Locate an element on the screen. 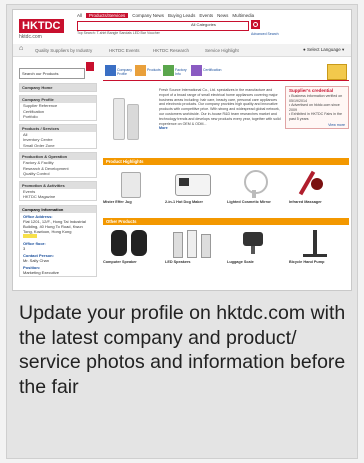 This screenshot has width=364, height=463. tab-events: Events is located at coordinates (206, 15).